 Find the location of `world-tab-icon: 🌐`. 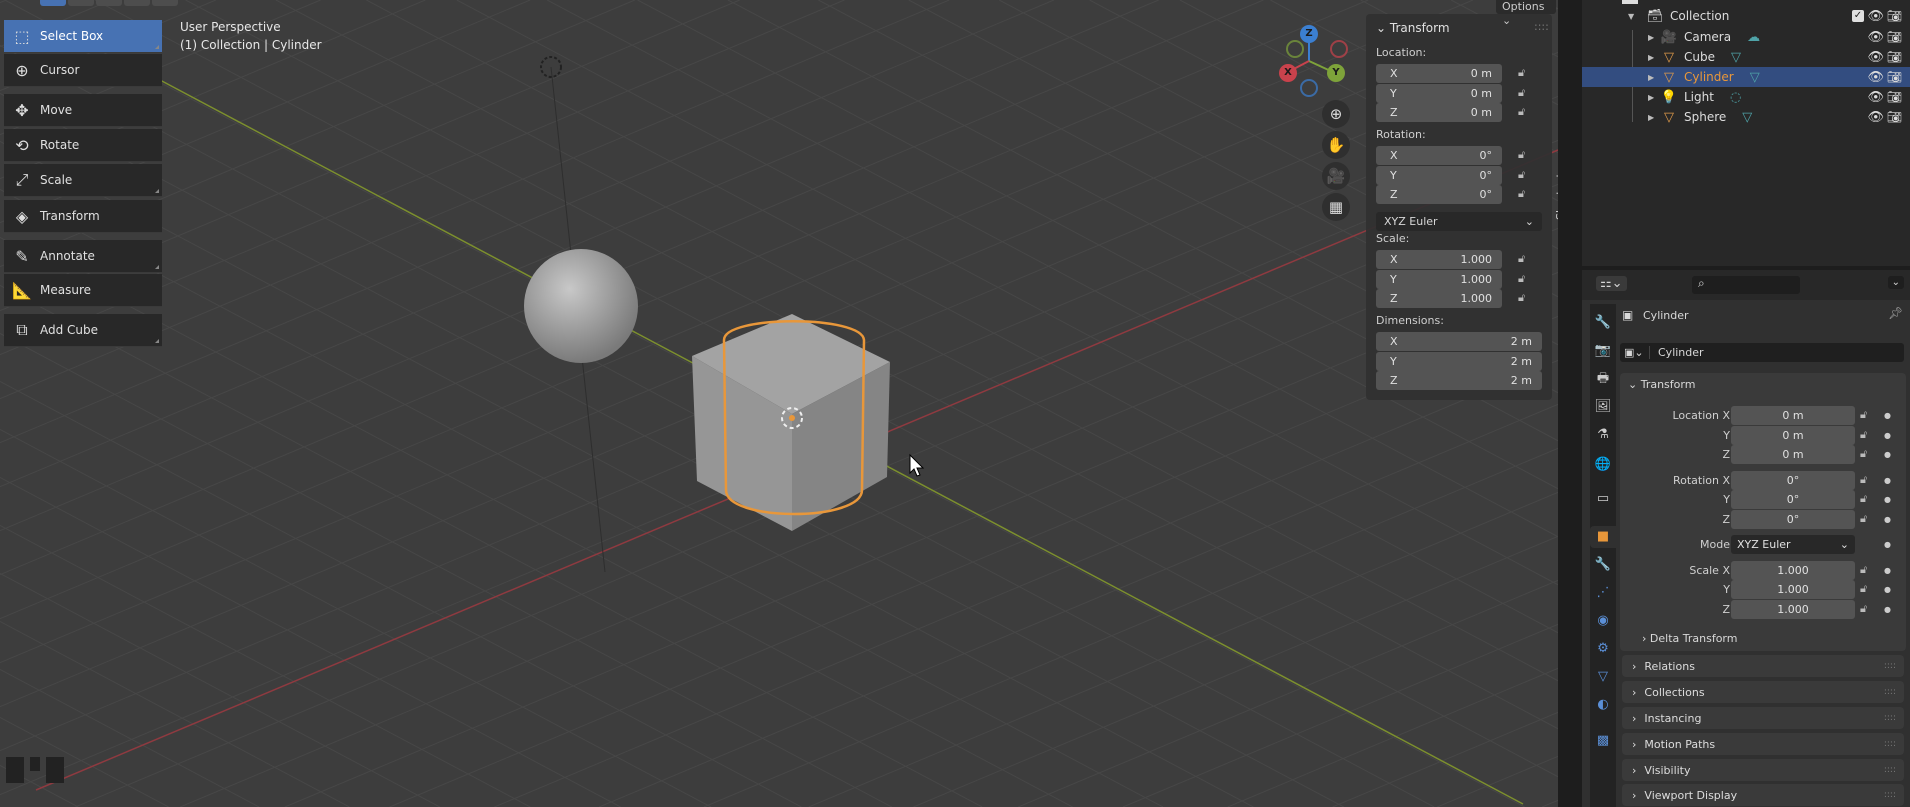

world-tab-icon: 🌐 is located at coordinates (1603, 465).